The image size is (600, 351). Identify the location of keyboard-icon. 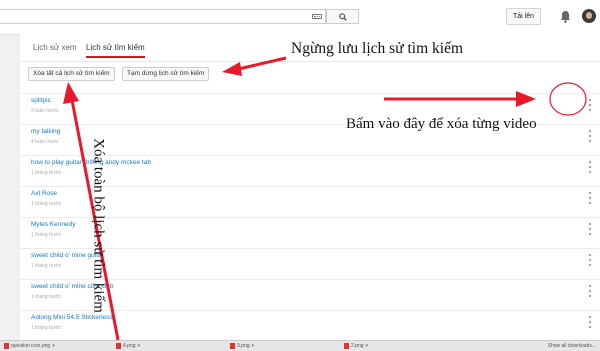
(317, 16).